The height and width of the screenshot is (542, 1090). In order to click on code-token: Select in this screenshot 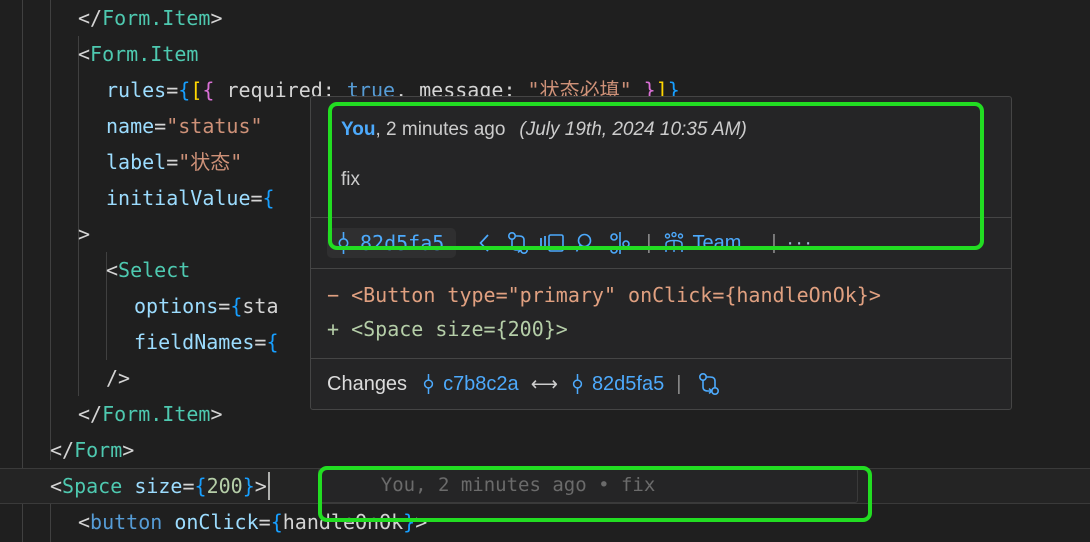, I will do `click(154, 270)`.